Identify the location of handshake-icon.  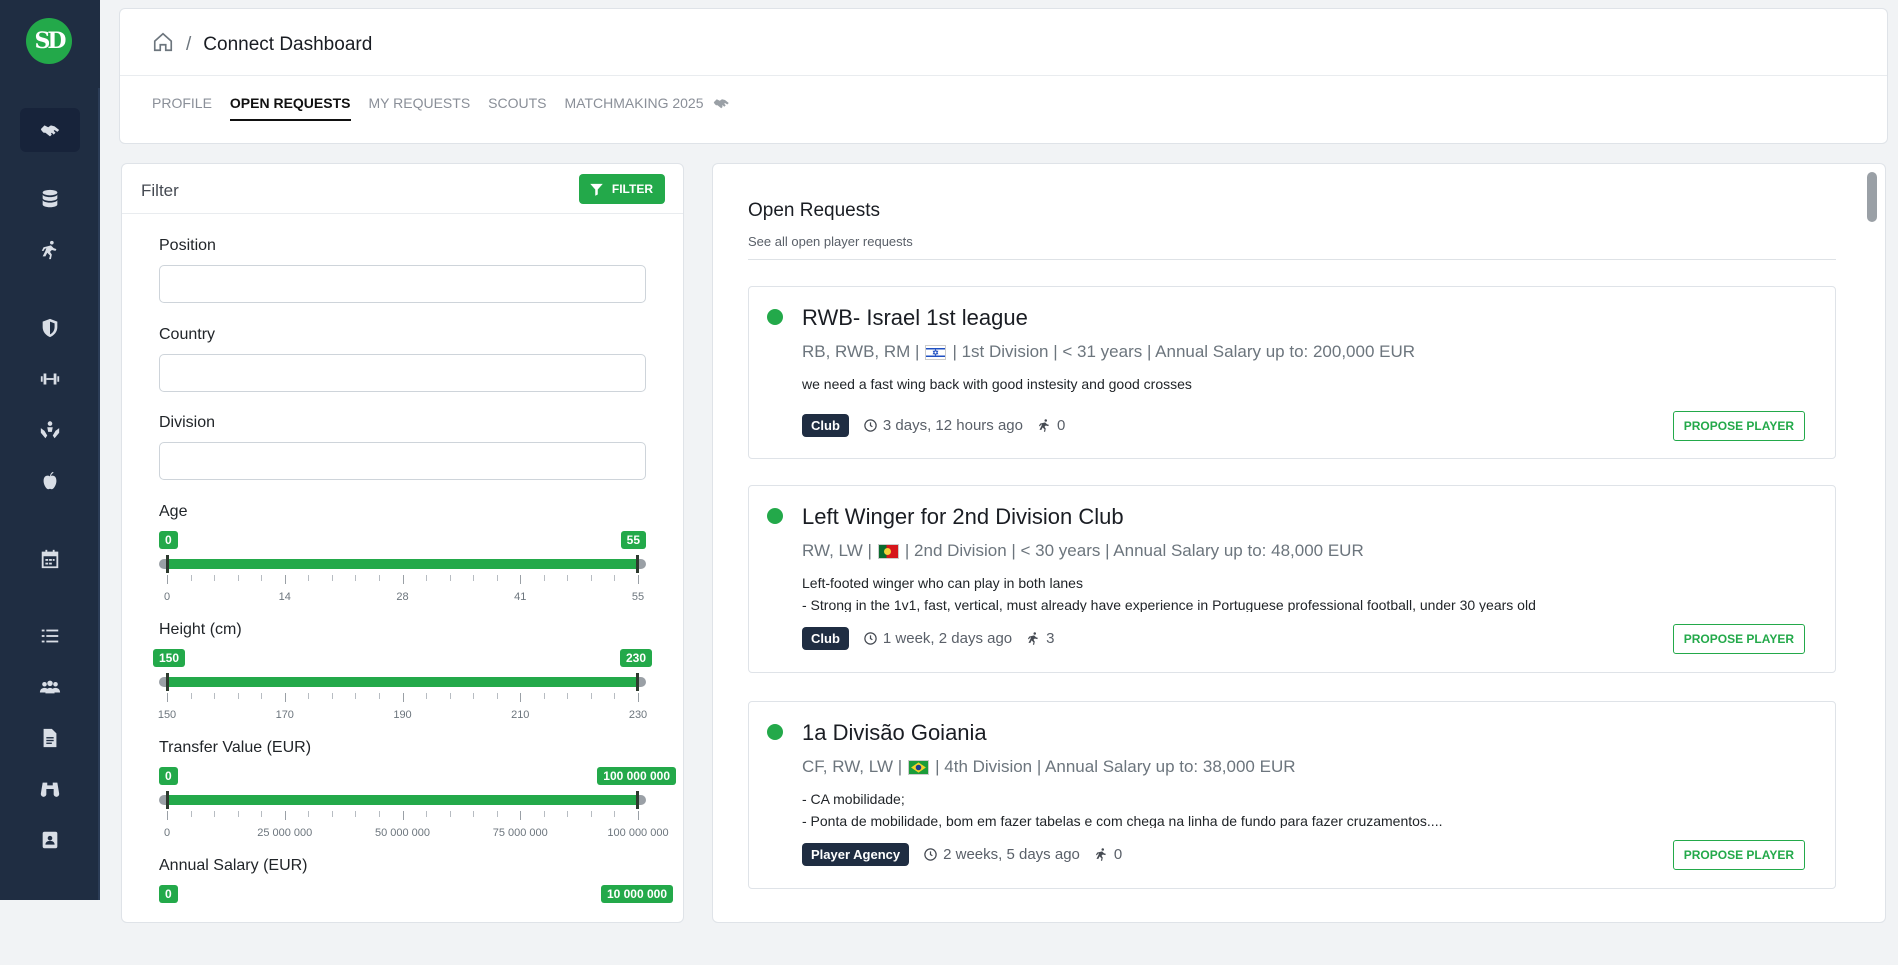
(50, 130).